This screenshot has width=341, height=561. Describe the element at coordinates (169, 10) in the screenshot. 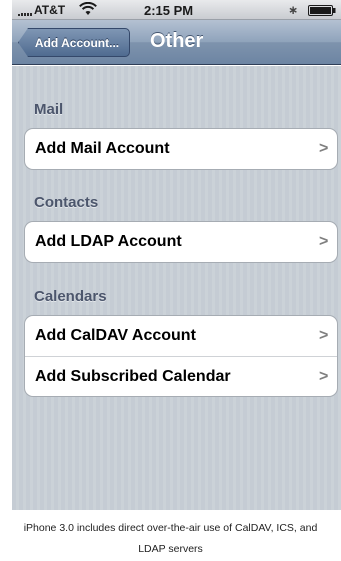

I see `clock: 2:15 PM` at that location.